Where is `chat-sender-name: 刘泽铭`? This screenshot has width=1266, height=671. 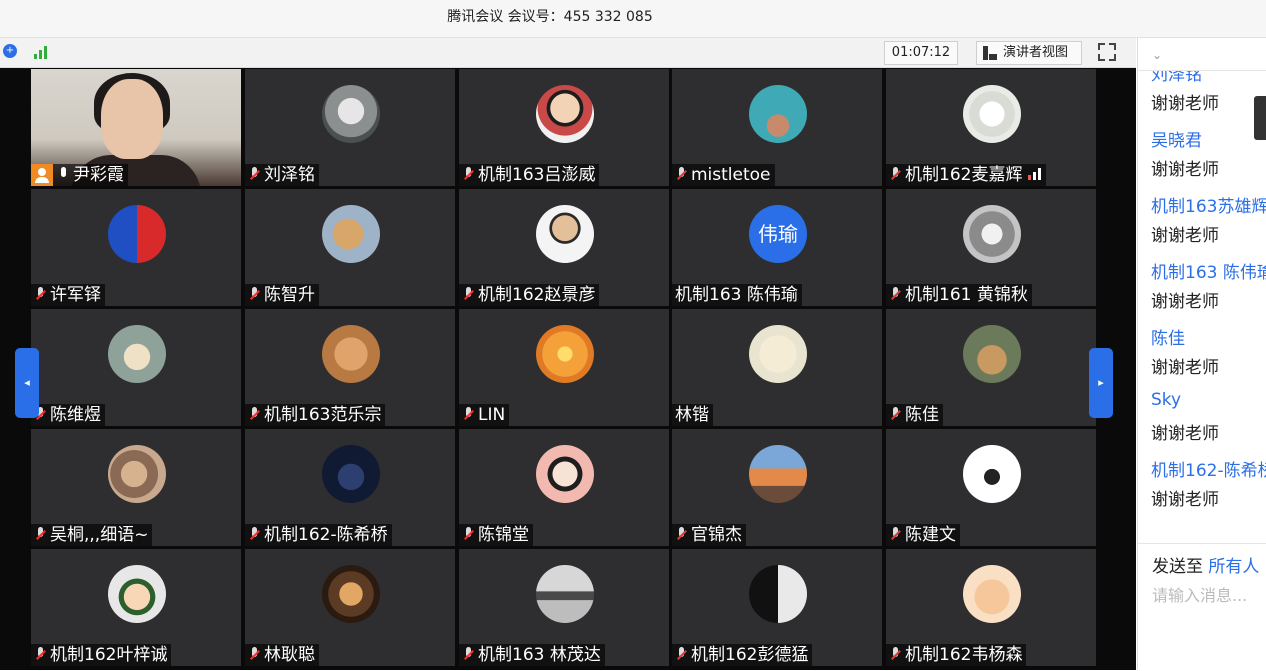 chat-sender-name: 刘泽铭 is located at coordinates (1176, 78).